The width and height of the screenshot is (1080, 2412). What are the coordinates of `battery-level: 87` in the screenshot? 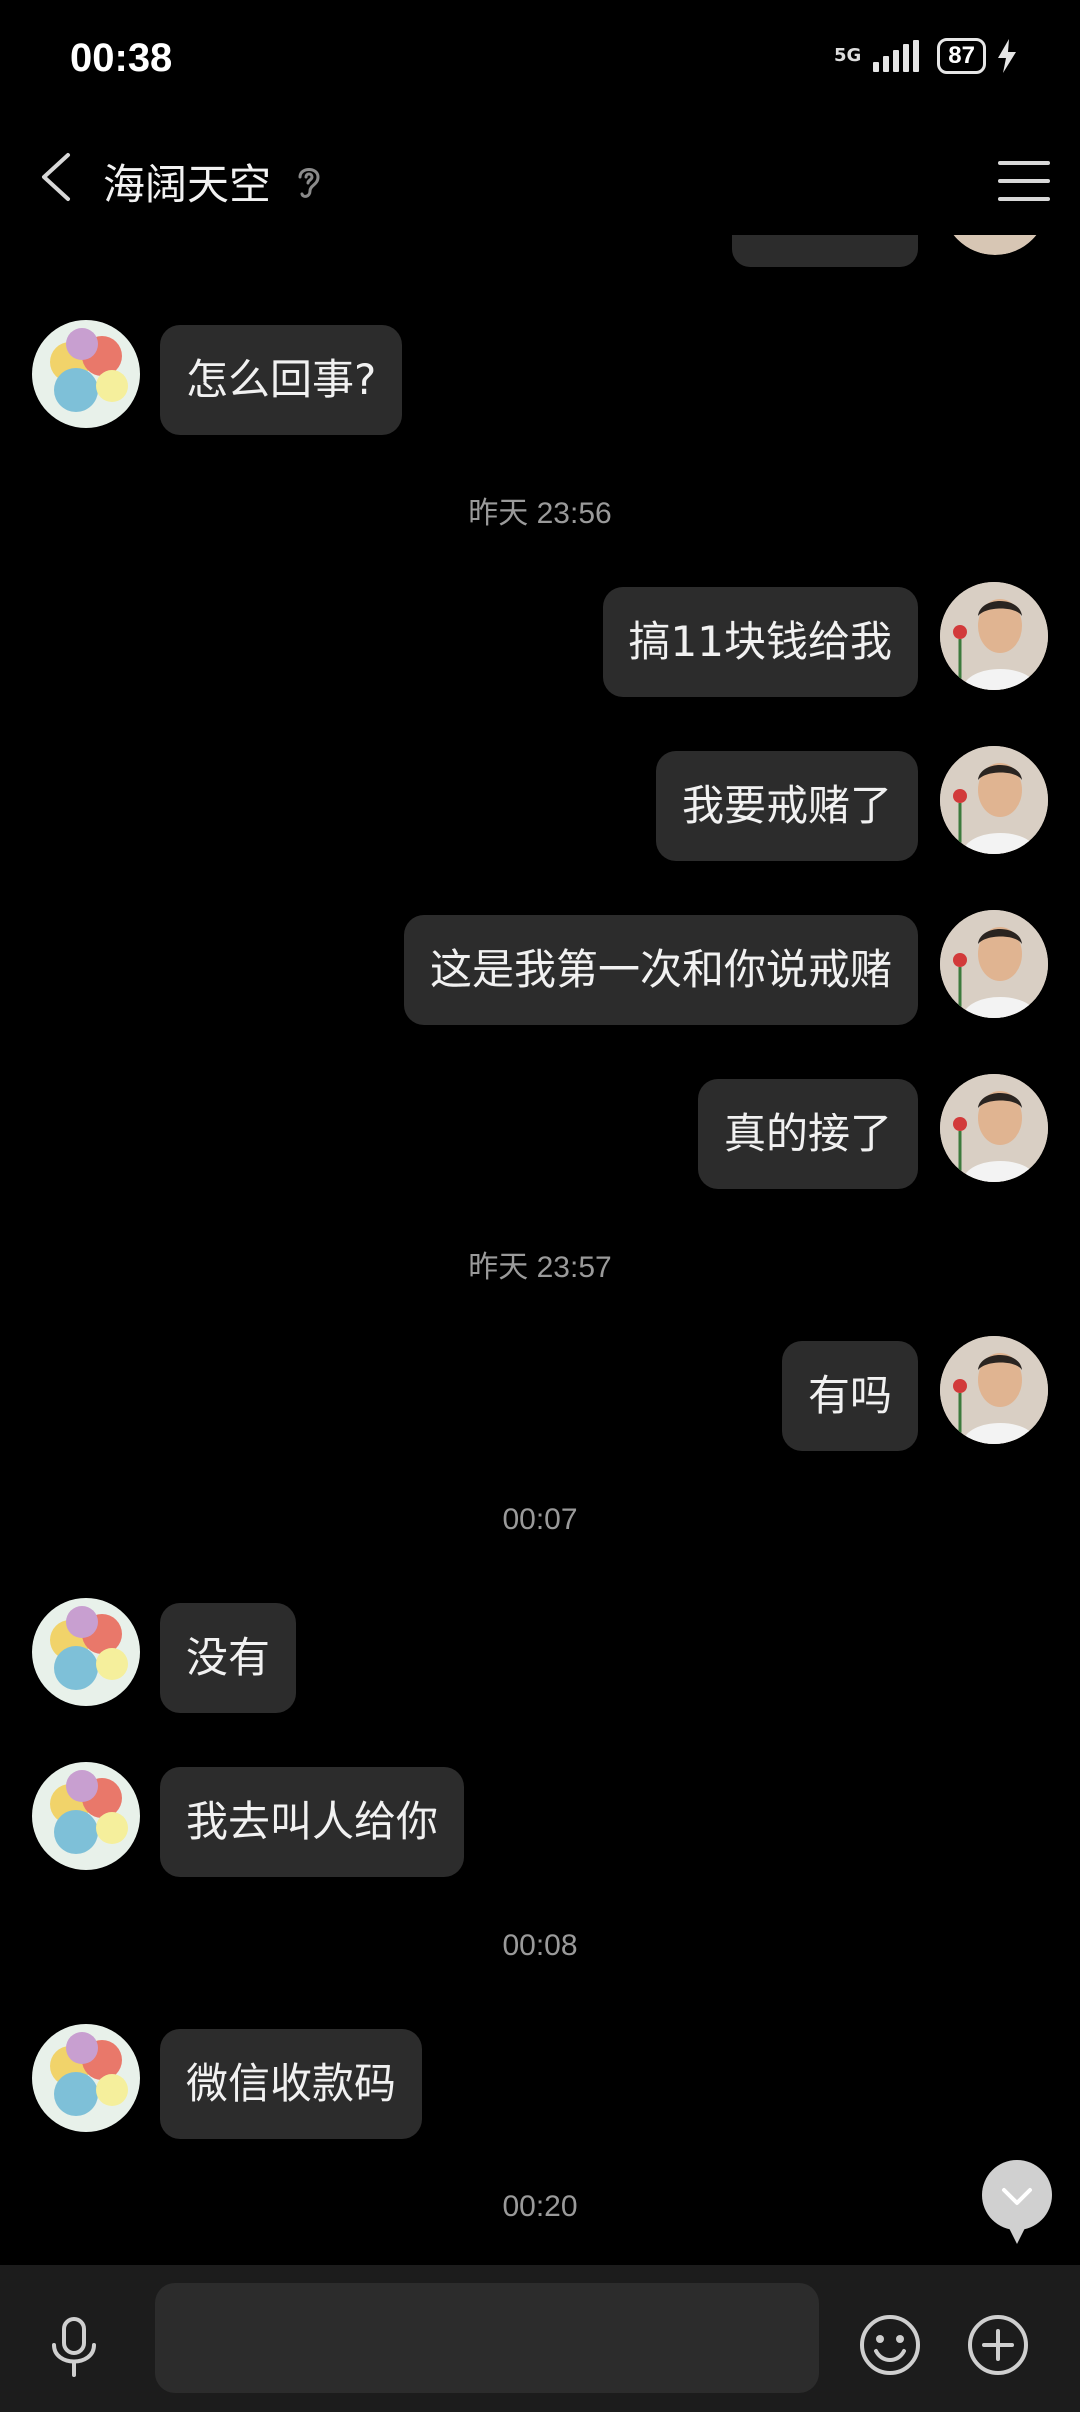 It's located at (961, 56).